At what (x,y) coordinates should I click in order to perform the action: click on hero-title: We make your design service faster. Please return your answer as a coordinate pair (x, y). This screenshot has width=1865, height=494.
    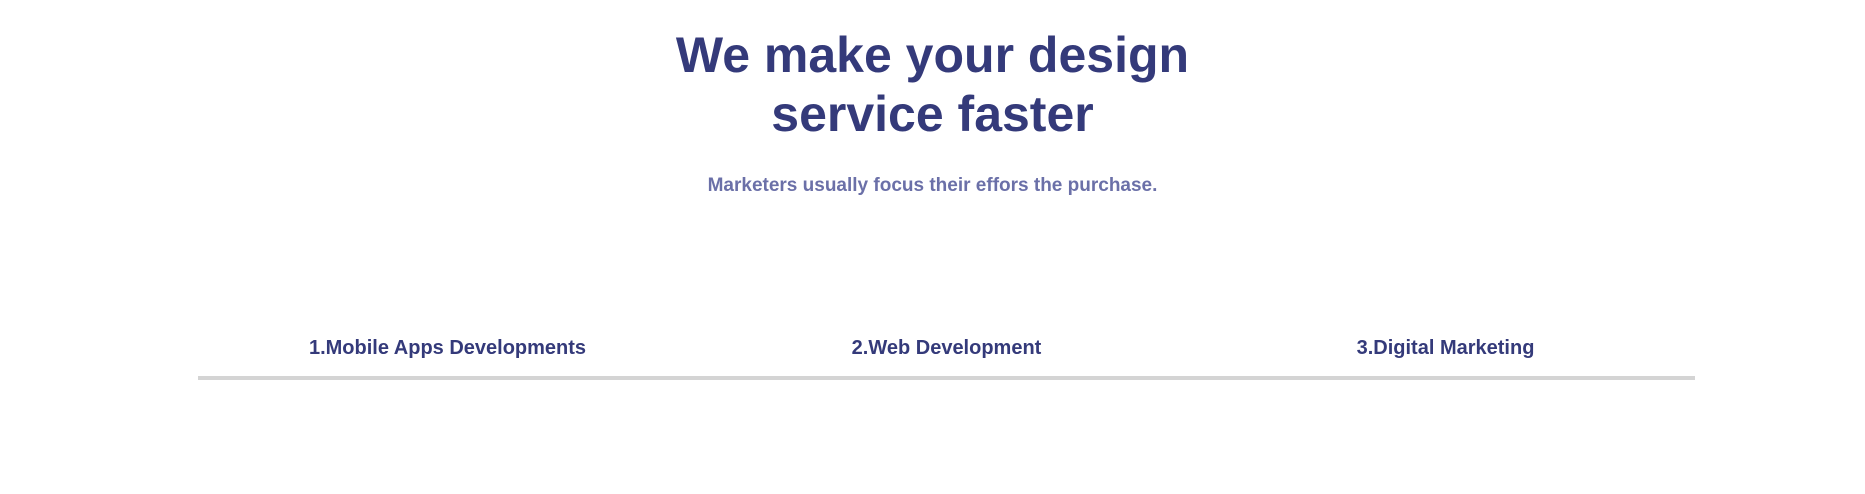
    Looking at the image, I should click on (932, 84).